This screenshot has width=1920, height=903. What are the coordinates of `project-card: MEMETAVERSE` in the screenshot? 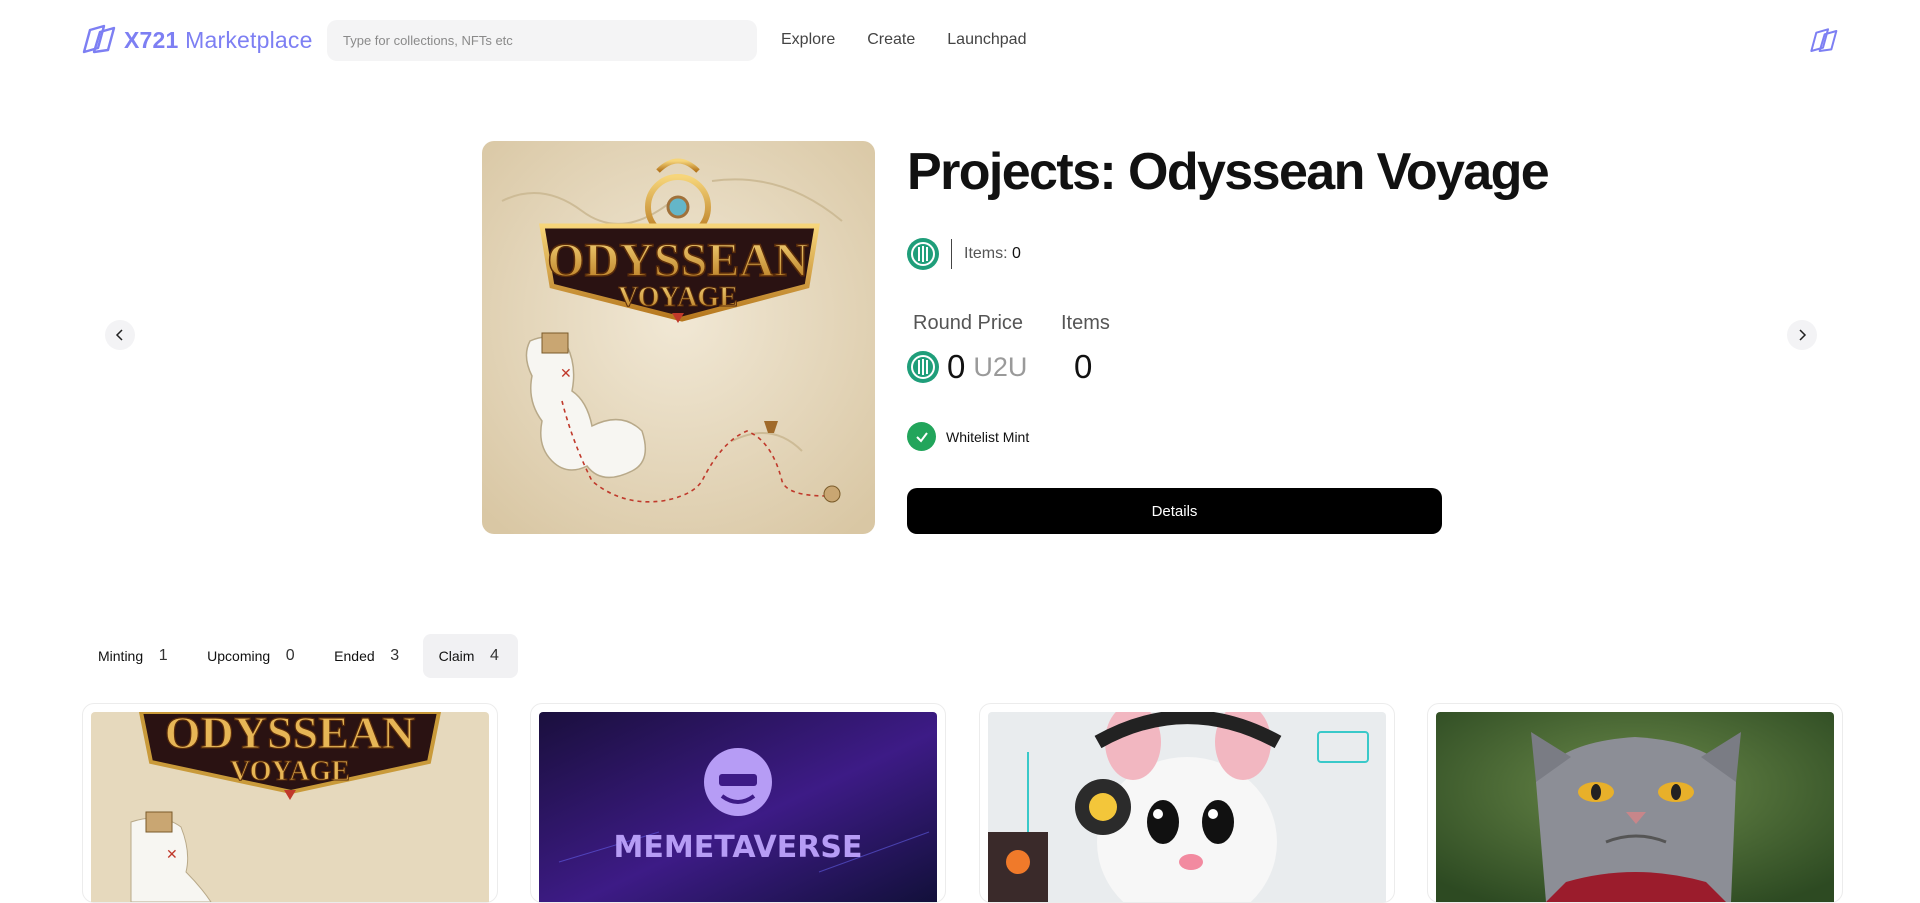 It's located at (738, 803).